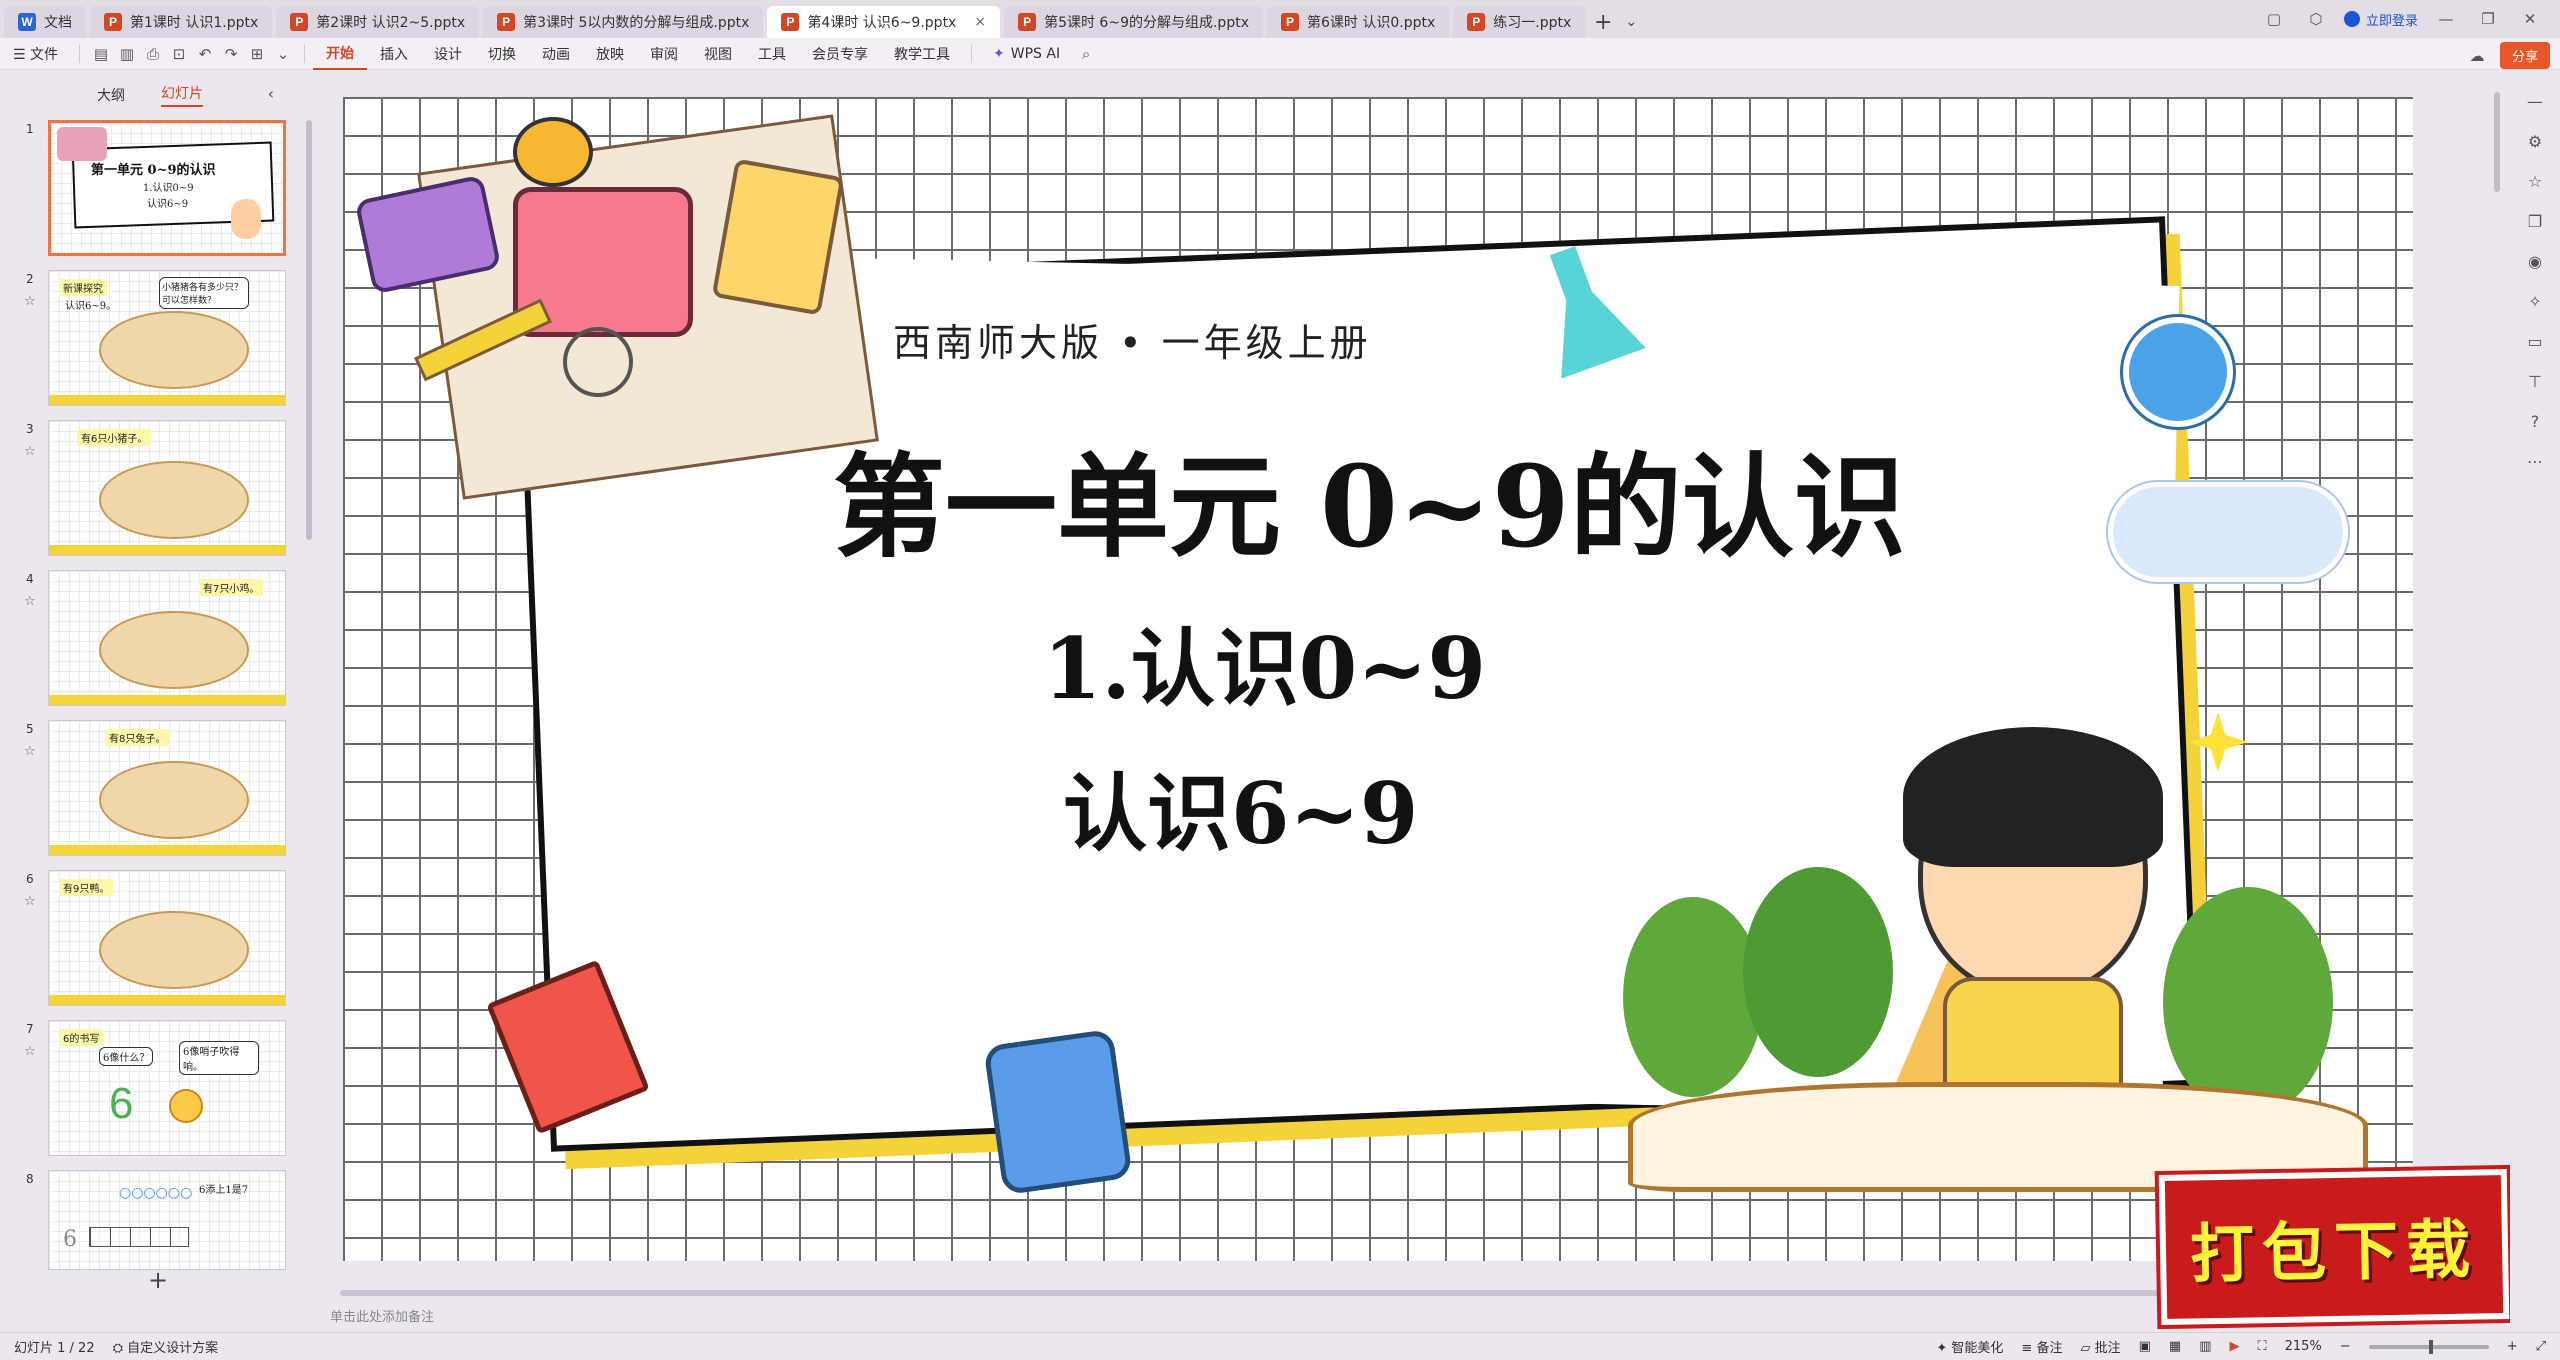  Describe the element at coordinates (167, 1088) in the screenshot. I see `slide-thumbnail: 6的书写 6像什么？ 6像哨子吹得响。 6` at that location.